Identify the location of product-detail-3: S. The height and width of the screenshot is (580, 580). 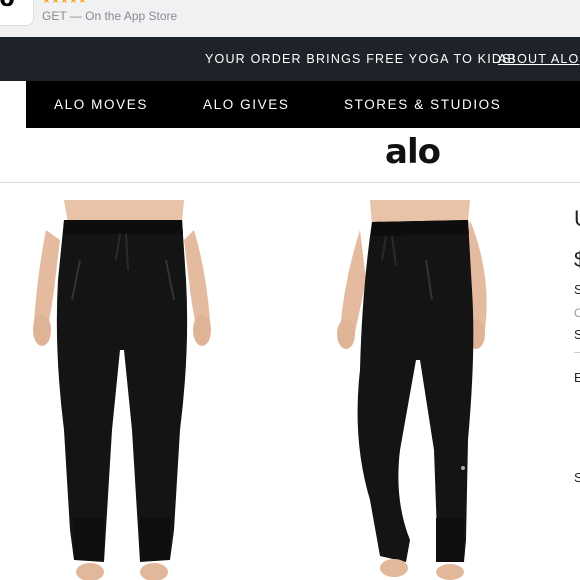
(577, 334).